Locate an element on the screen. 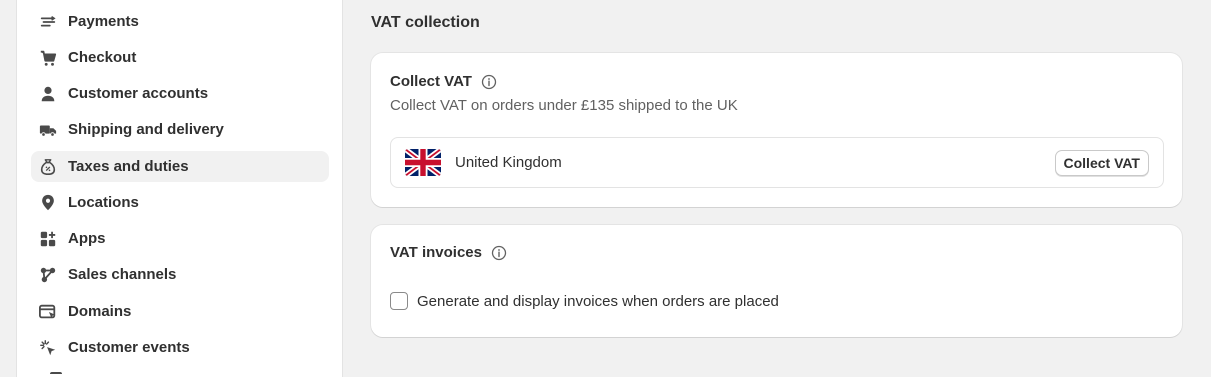 The image size is (1211, 377). section-title: VAT collection is located at coordinates (425, 22).